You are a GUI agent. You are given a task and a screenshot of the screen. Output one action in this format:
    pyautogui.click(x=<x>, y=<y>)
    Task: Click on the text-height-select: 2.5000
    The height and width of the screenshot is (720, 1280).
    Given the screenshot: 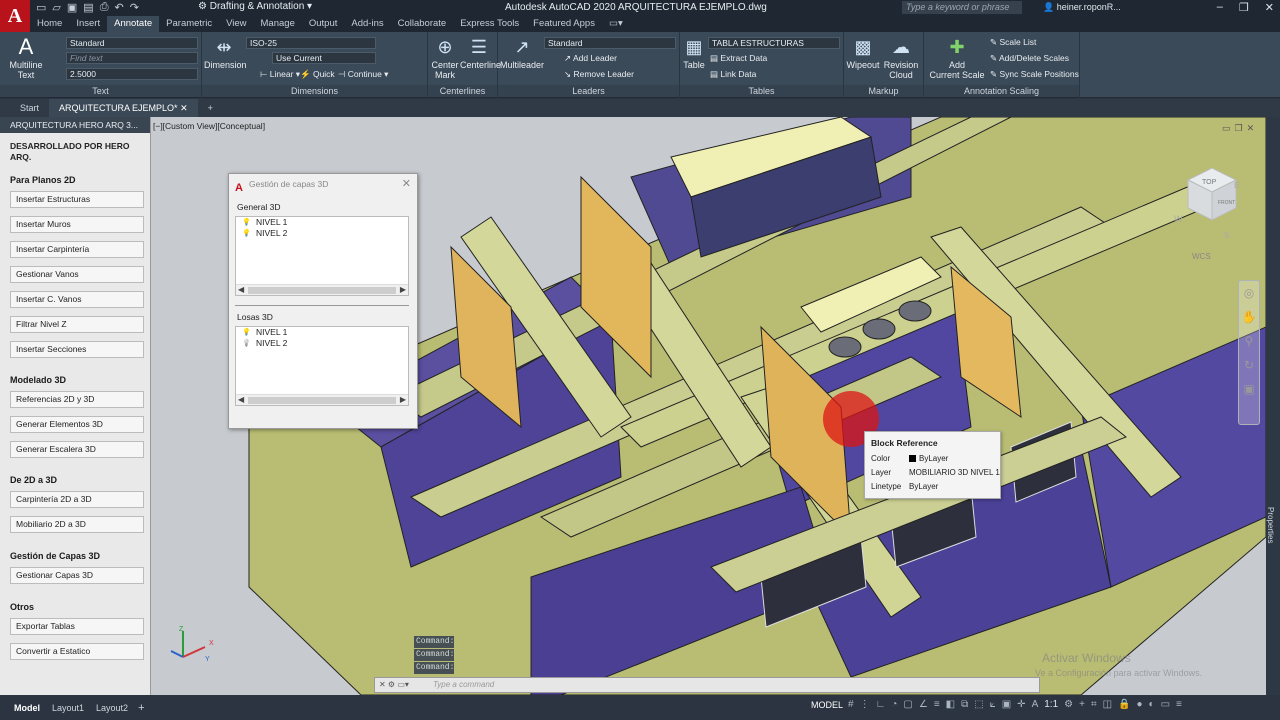 What is the action you would take?
    pyautogui.click(x=132, y=74)
    